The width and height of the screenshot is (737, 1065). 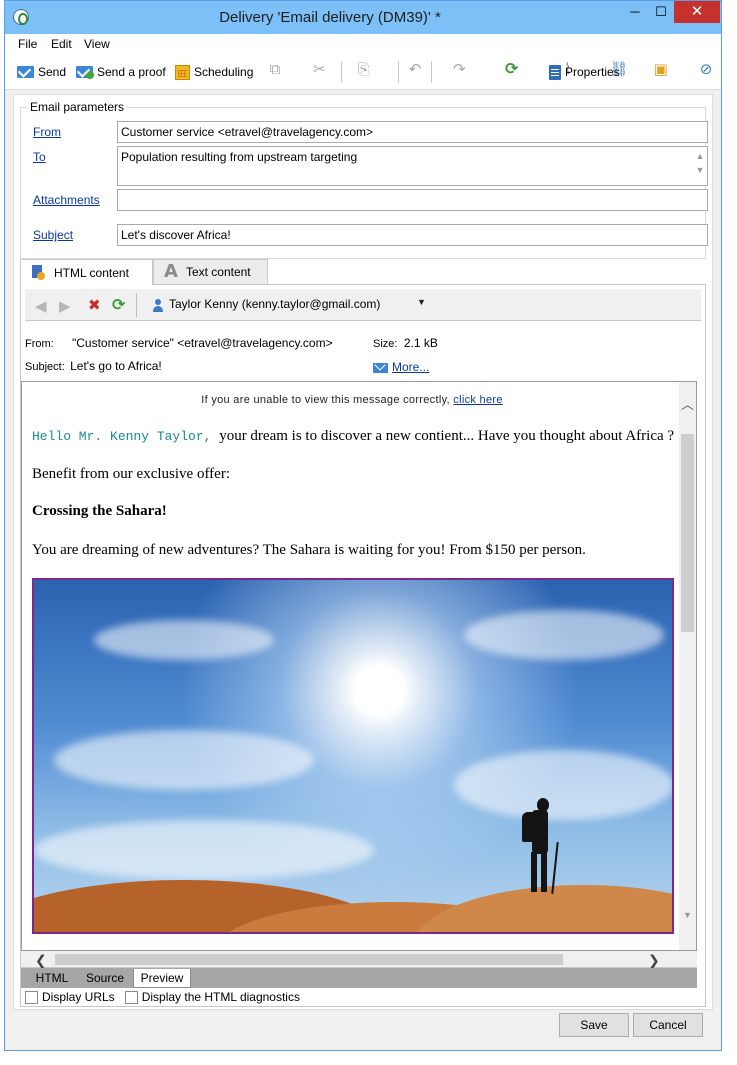 I want to click on meta-size-value: 2.1 kB, so click(x=420, y=343).